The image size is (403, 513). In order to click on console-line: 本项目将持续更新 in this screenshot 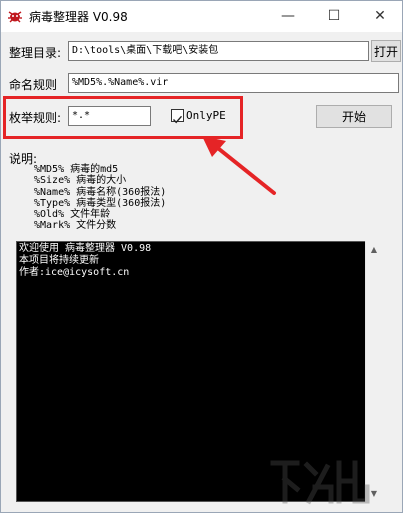, I will do `click(59, 260)`.